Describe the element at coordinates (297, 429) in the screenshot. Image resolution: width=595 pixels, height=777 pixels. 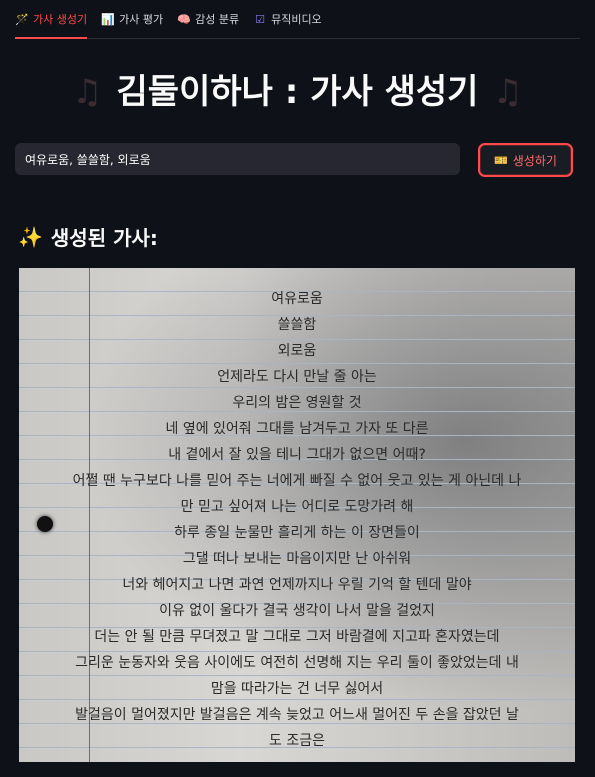
I see `lyric-line: 네 옆에 있어줘 그대를 남겨두고 가자 또 다른` at that location.